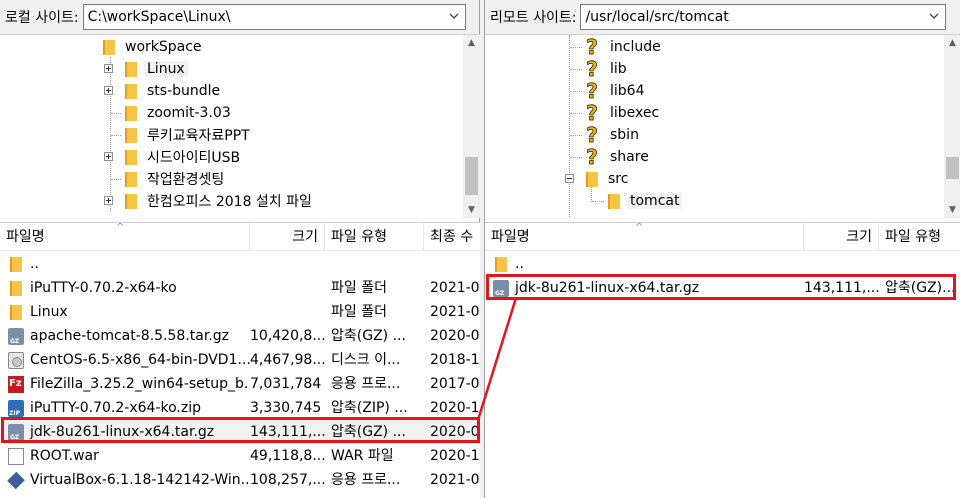 The image size is (960, 498). I want to click on local-tree-item: sts-bundle, so click(173, 91).